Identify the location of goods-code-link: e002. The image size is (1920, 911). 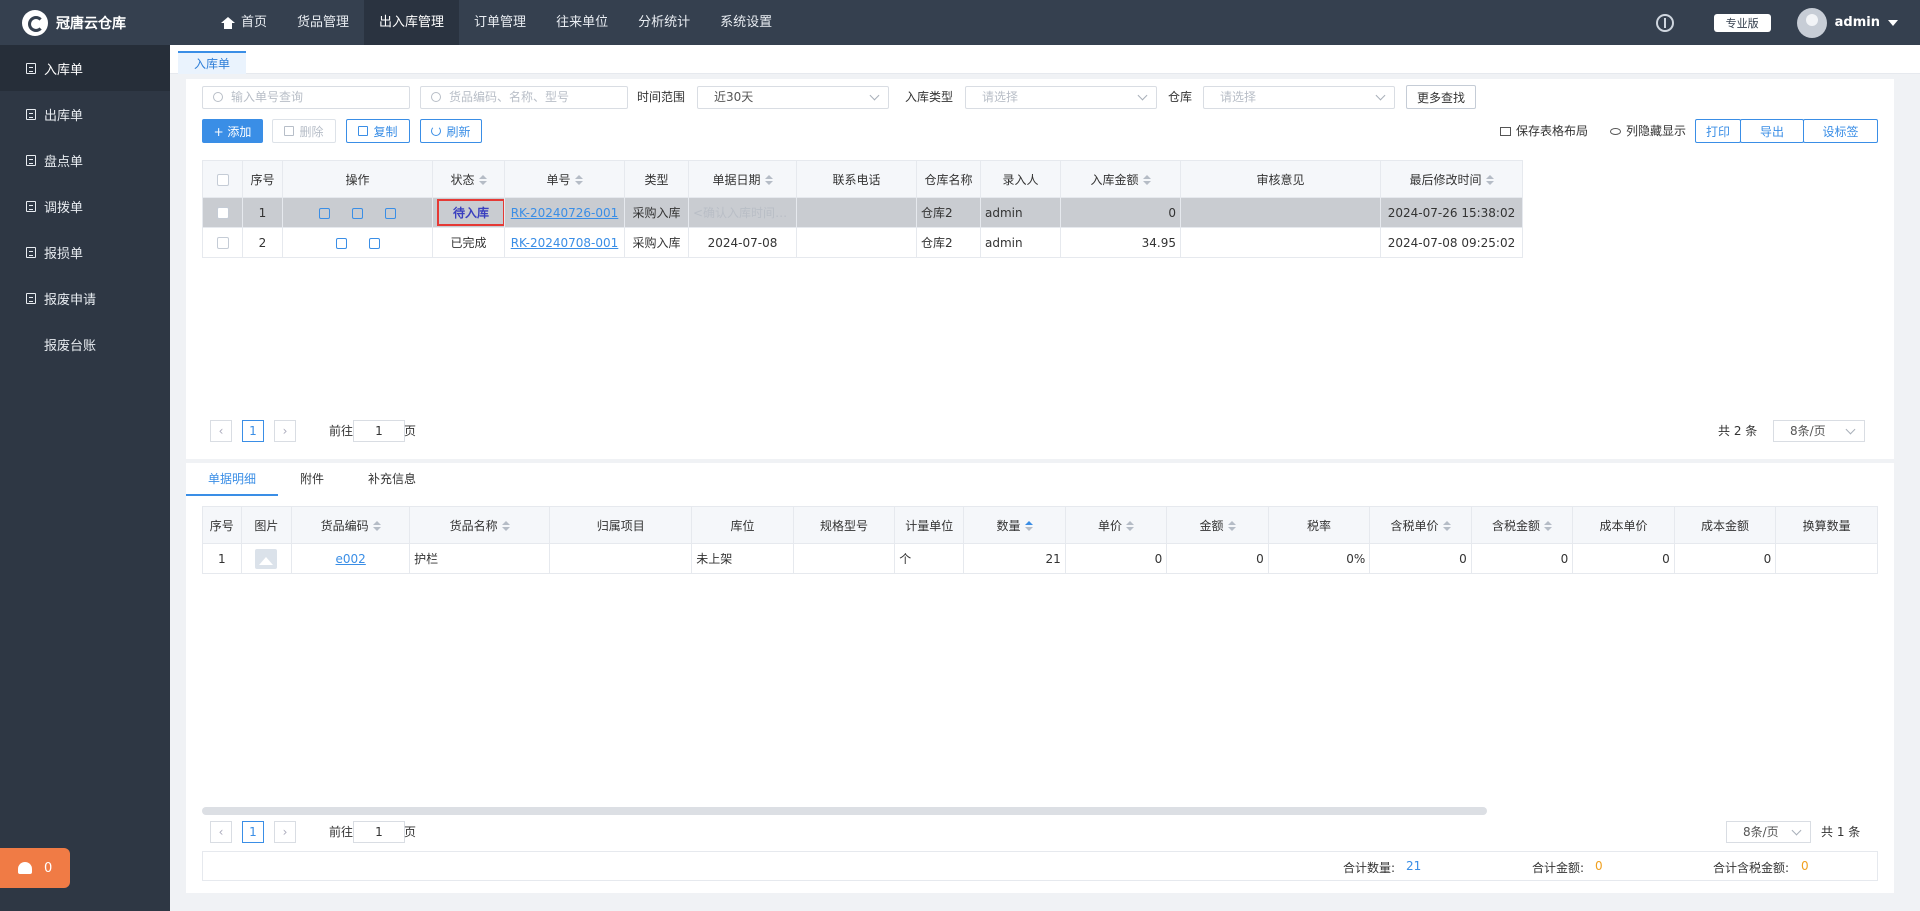
(351, 559).